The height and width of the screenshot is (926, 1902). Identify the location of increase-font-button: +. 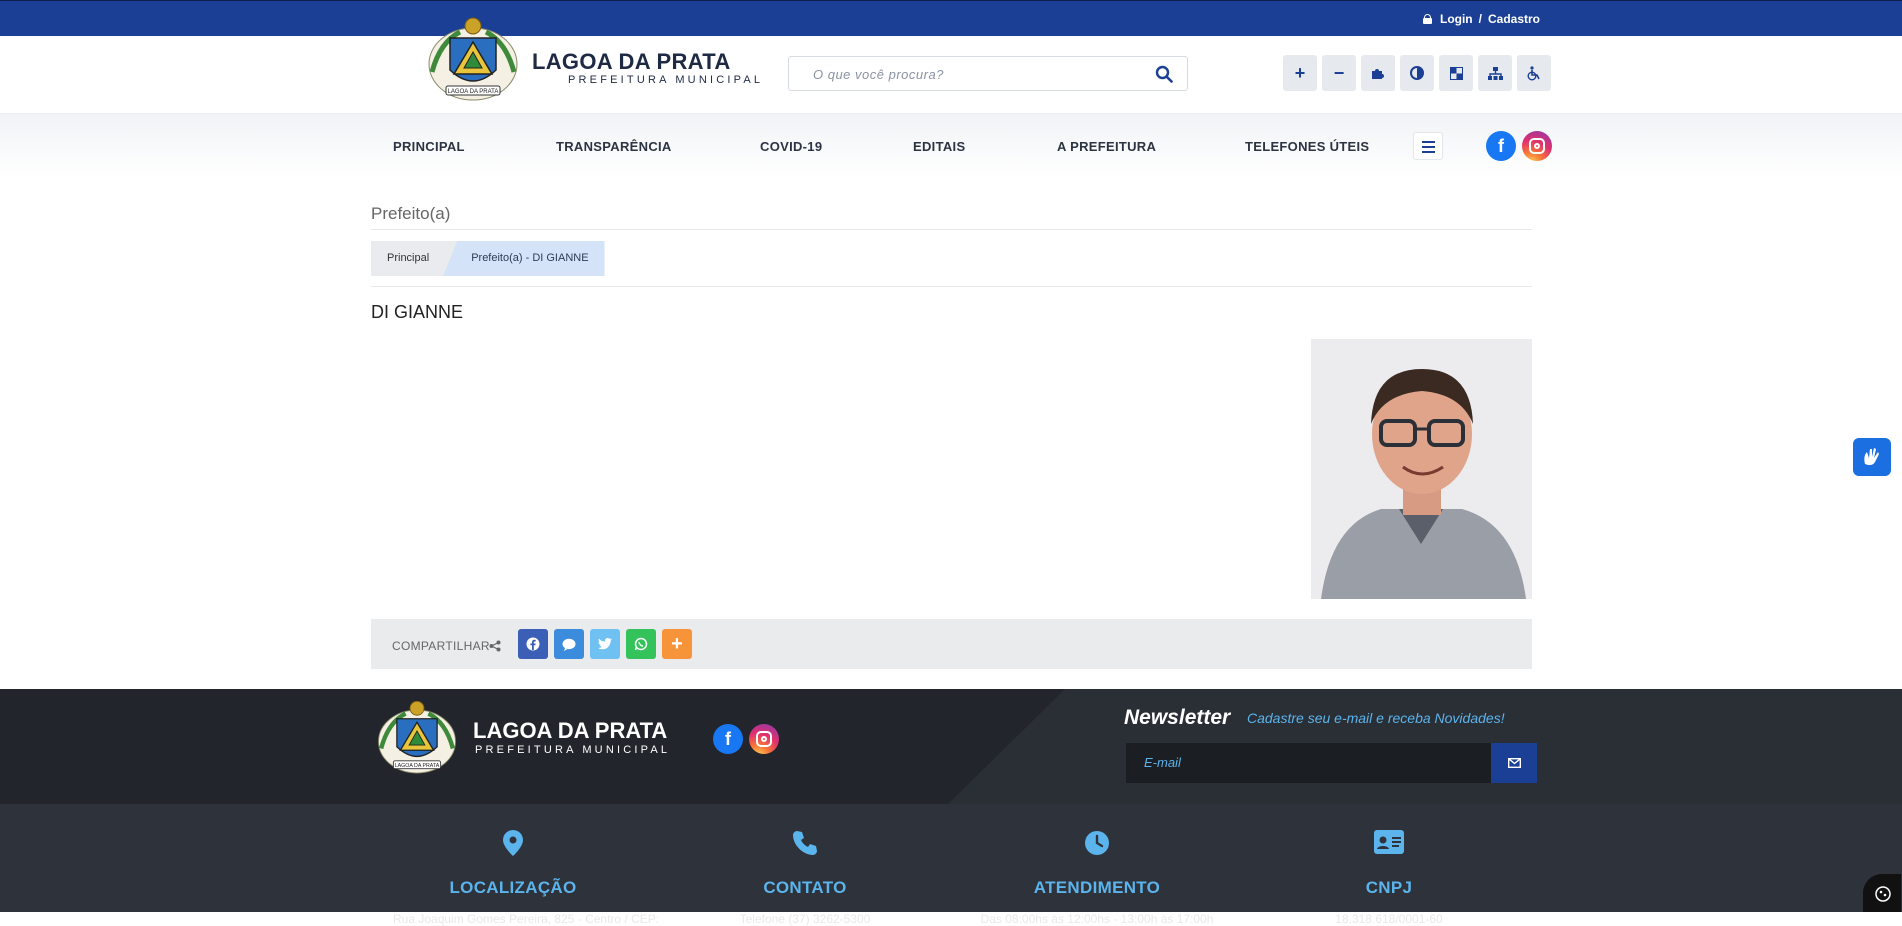
(1300, 73).